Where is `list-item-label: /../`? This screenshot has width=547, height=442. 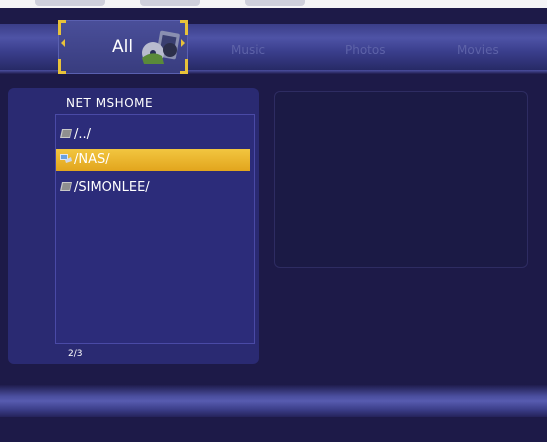
list-item-label: /../ is located at coordinates (83, 134).